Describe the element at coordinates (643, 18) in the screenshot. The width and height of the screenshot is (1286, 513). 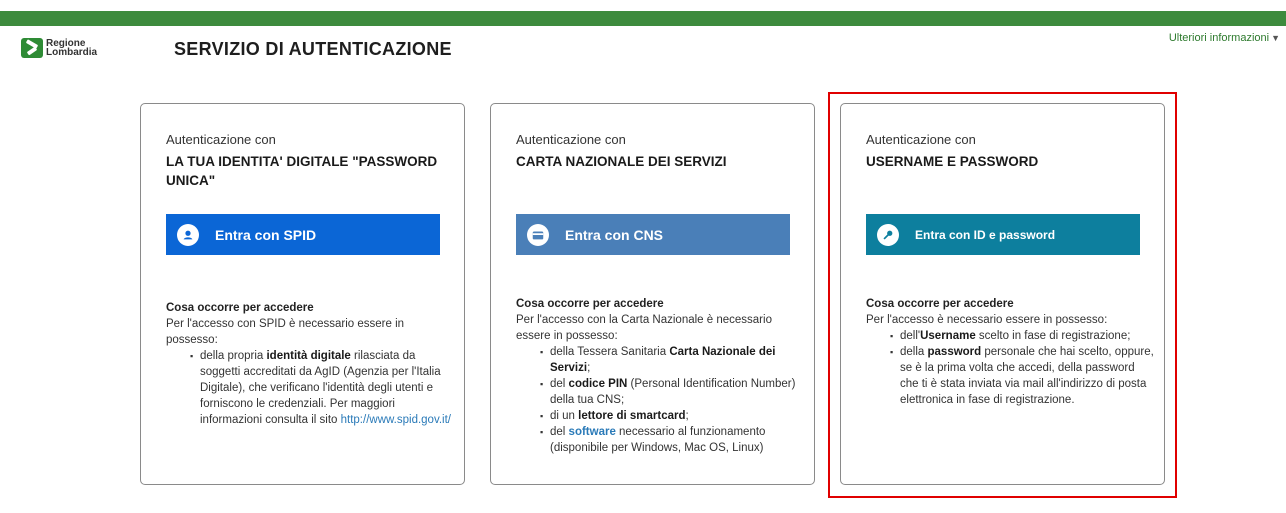
I see `top-bar` at that location.